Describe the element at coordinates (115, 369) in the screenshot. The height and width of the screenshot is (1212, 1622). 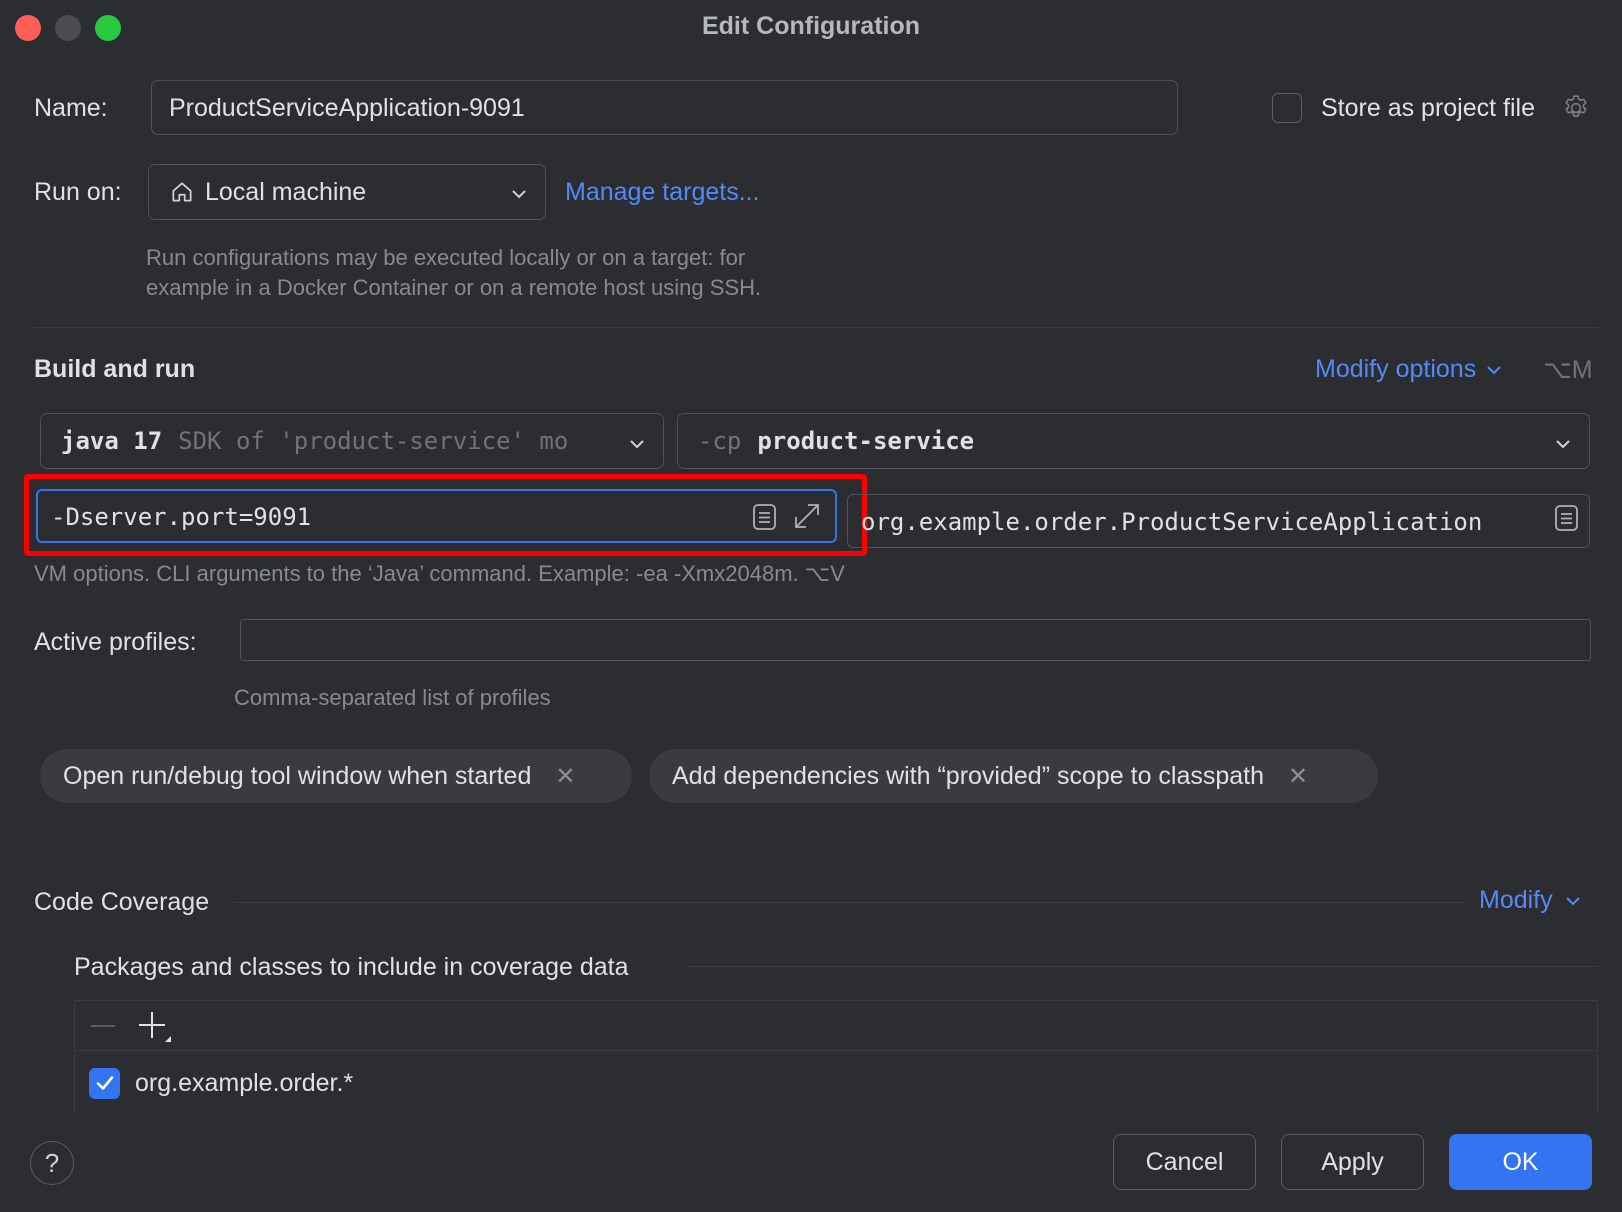
I see `build-run-heading: Build and run` at that location.